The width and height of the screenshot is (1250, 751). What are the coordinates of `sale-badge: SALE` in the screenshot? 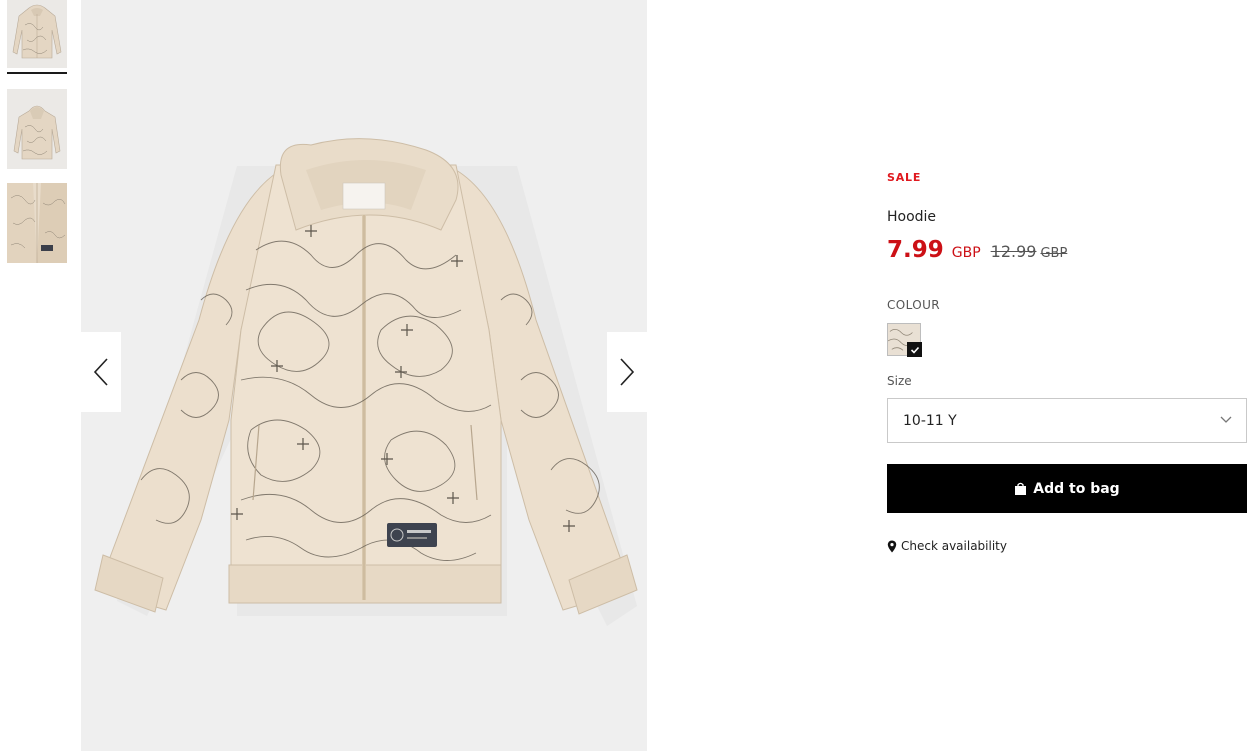 It's located at (904, 177).